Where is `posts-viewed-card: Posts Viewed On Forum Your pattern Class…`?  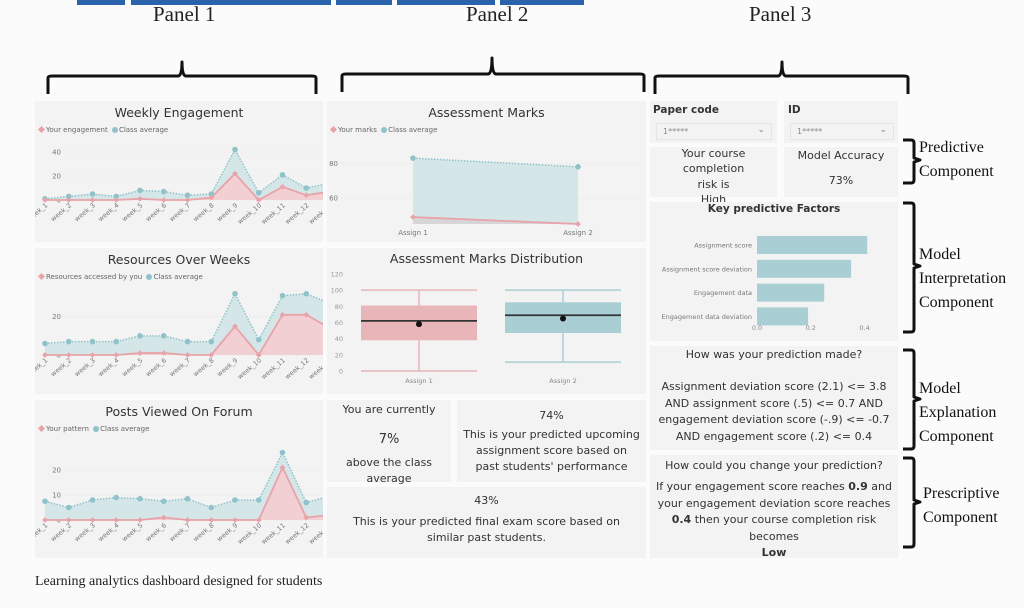
posts-viewed-card: Posts Viewed On Forum Your pattern Class… is located at coordinates (179, 479).